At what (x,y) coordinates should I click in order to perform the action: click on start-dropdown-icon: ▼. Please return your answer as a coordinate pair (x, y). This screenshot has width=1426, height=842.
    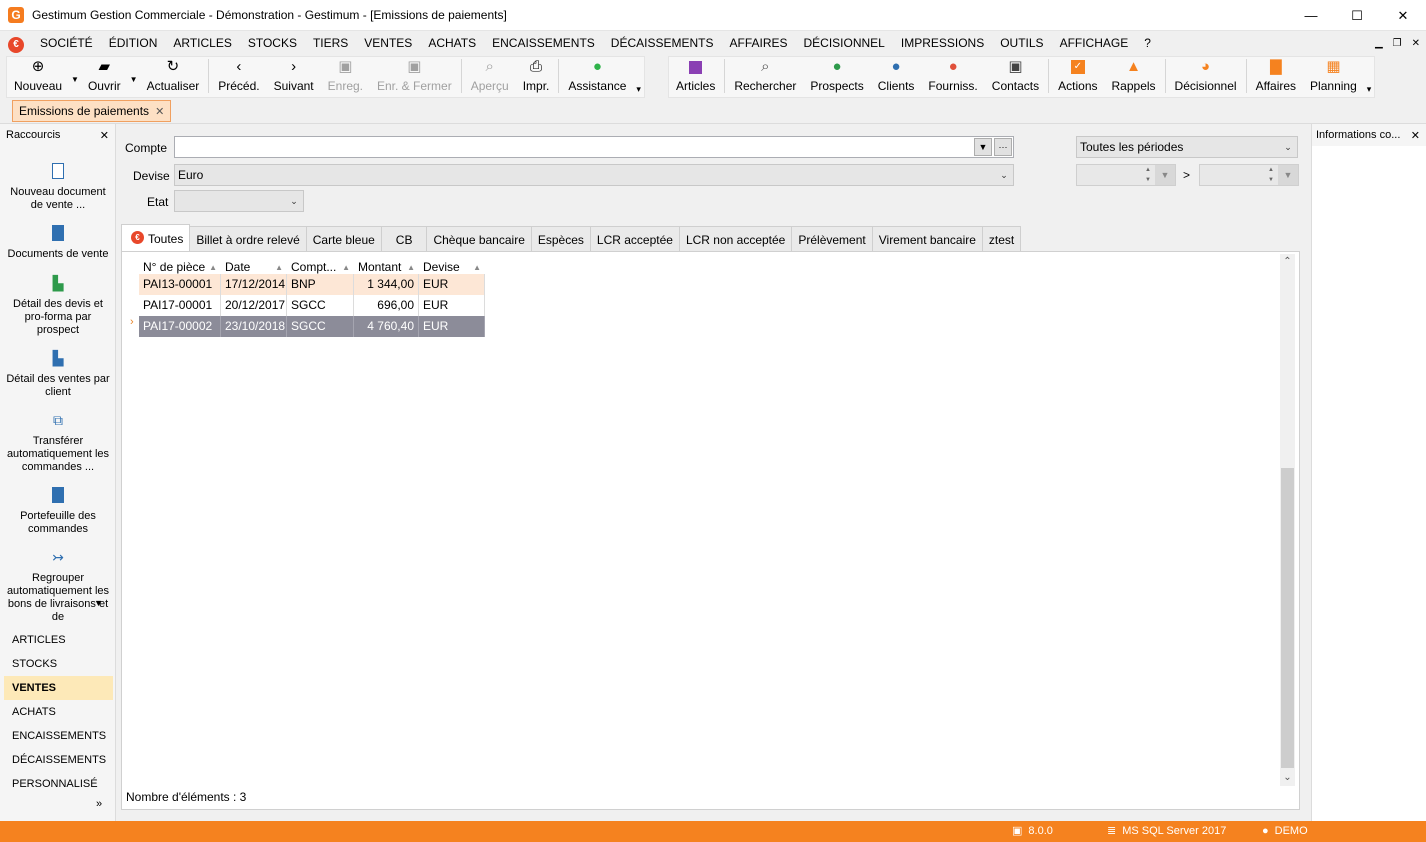
    Looking at the image, I should click on (1165, 175).